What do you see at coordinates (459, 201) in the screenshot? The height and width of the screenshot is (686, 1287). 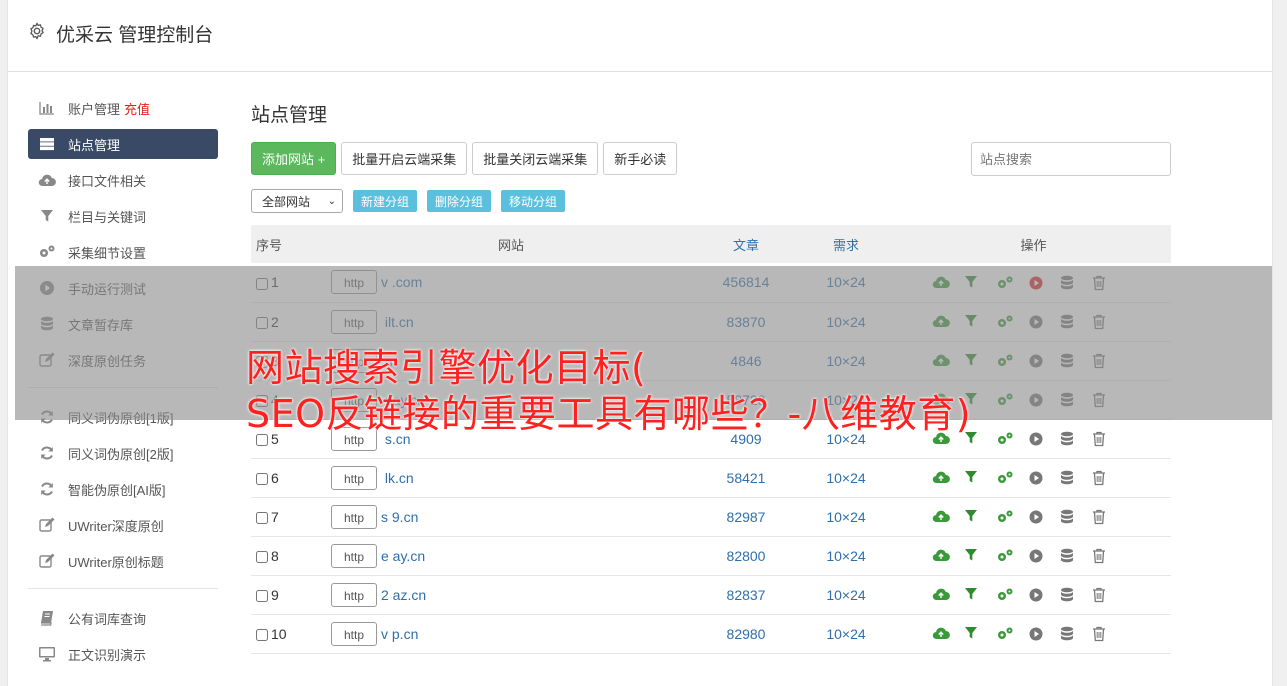 I see `delete-group-button: 删除分组` at bounding box center [459, 201].